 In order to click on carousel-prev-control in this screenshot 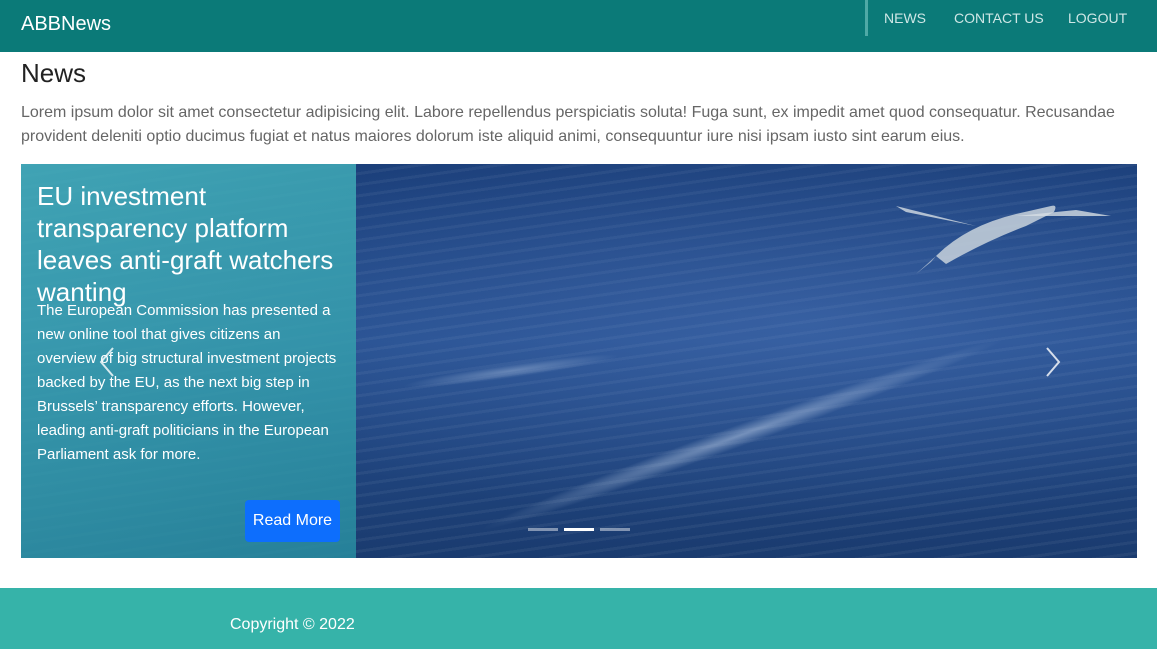, I will do `click(107, 362)`.